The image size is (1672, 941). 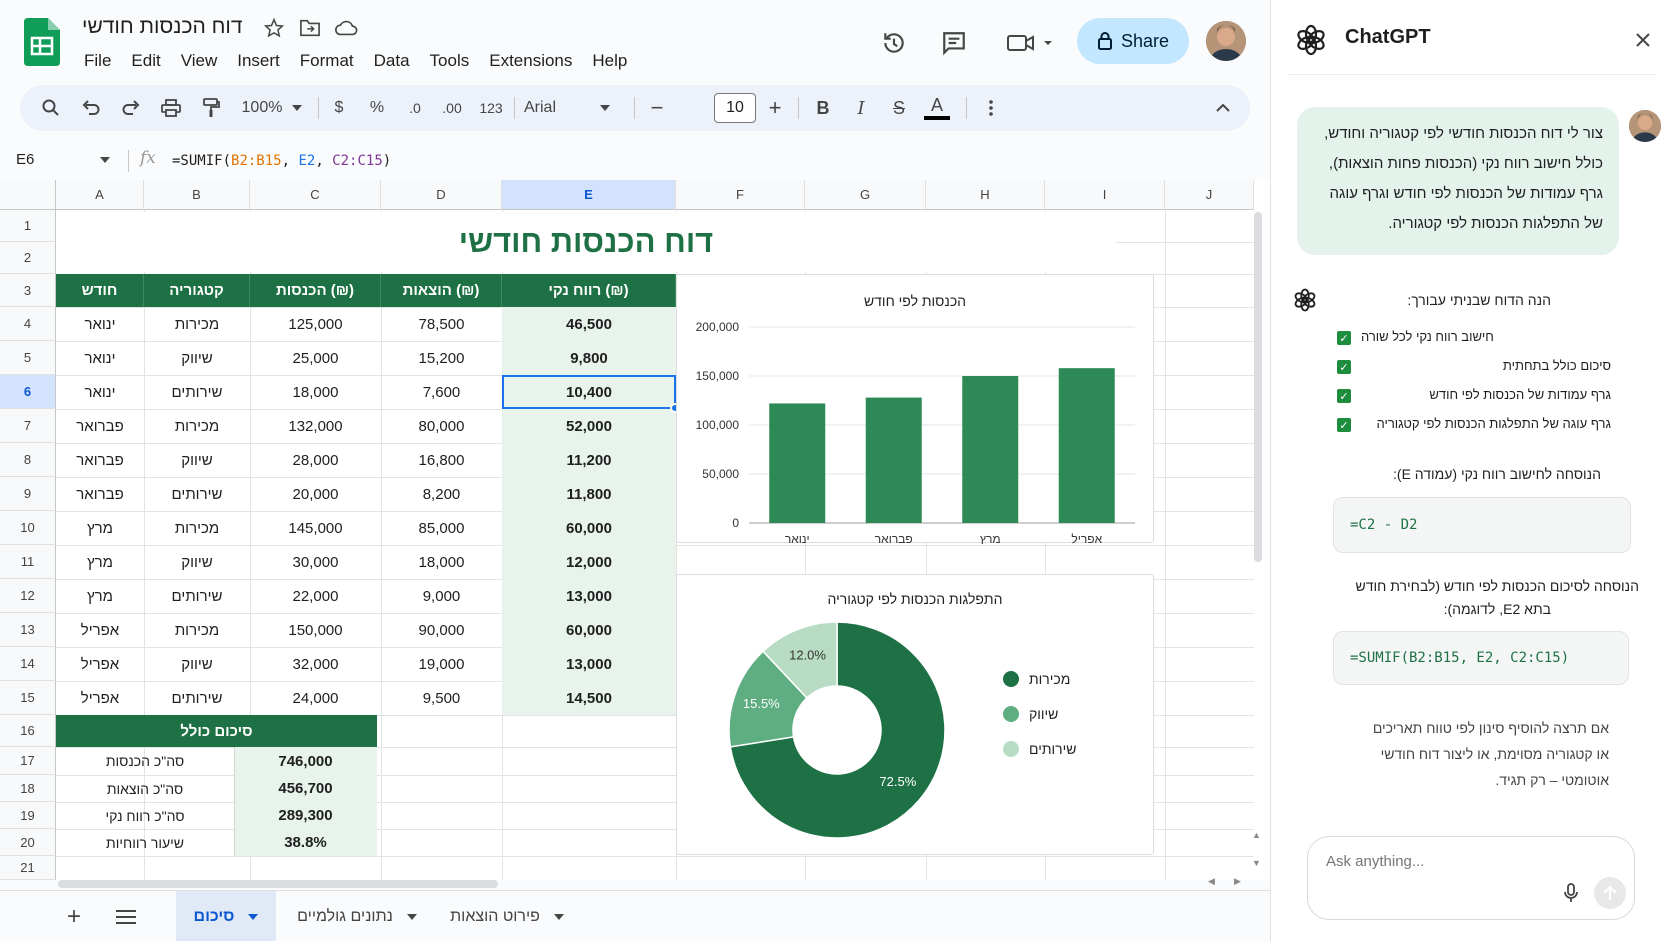 What do you see at coordinates (28, 698) in the screenshot?
I see `row-header: 15` at bounding box center [28, 698].